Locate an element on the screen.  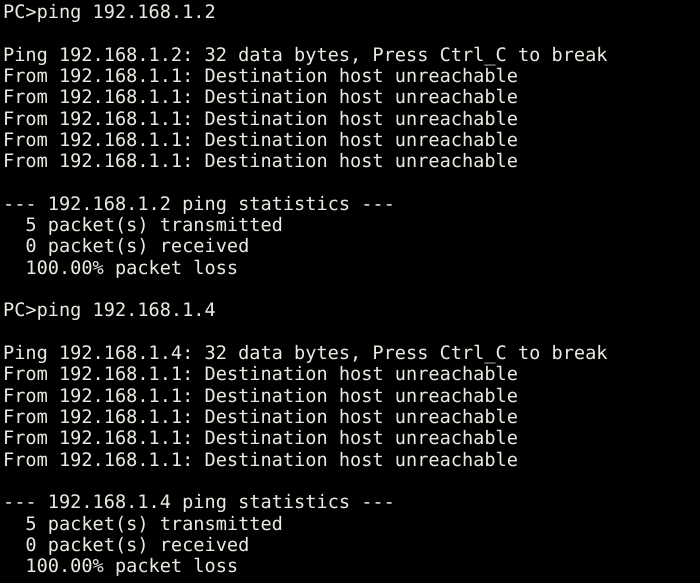
terminal-line: --- 192.168.1.2 ping statistics --- is located at coordinates (199, 204).